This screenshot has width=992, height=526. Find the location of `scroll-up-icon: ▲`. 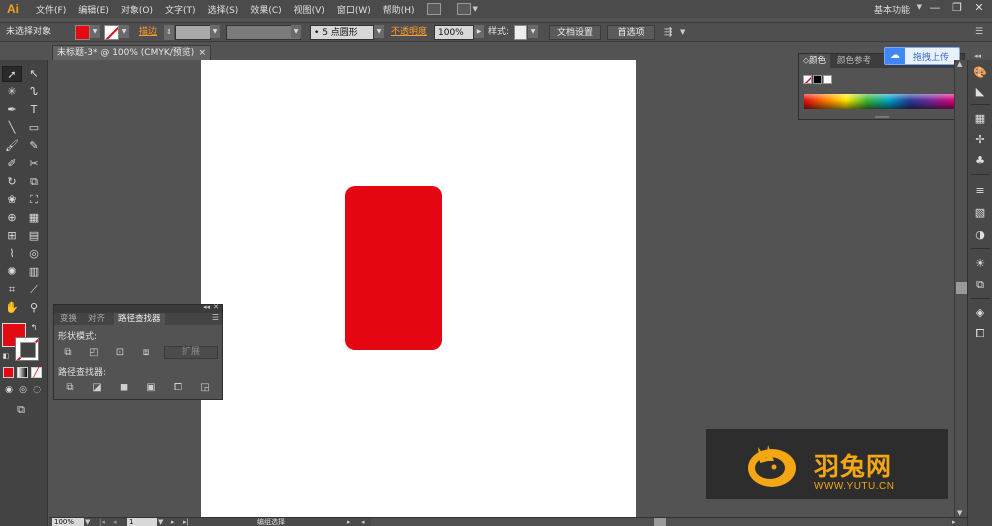

scroll-up-icon: ▲ is located at coordinates (959, 64).